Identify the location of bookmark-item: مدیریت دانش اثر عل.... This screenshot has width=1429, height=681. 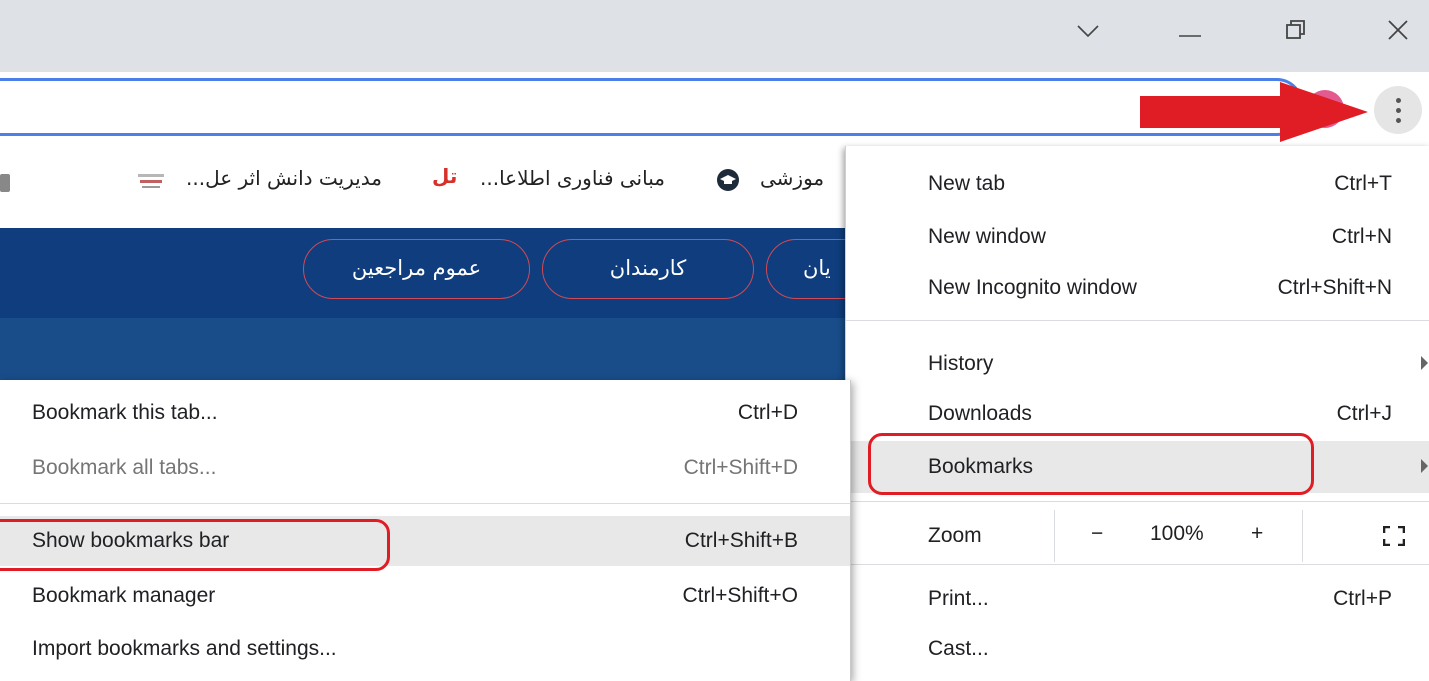
(284, 178).